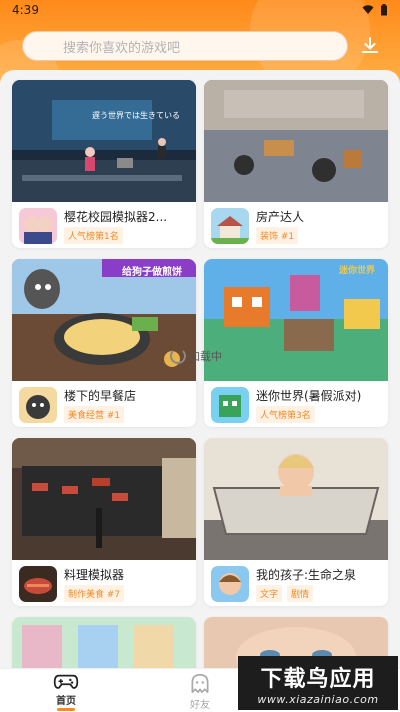 This screenshot has height=712, width=400. I want to click on tab-home: 首页, so click(66, 692).